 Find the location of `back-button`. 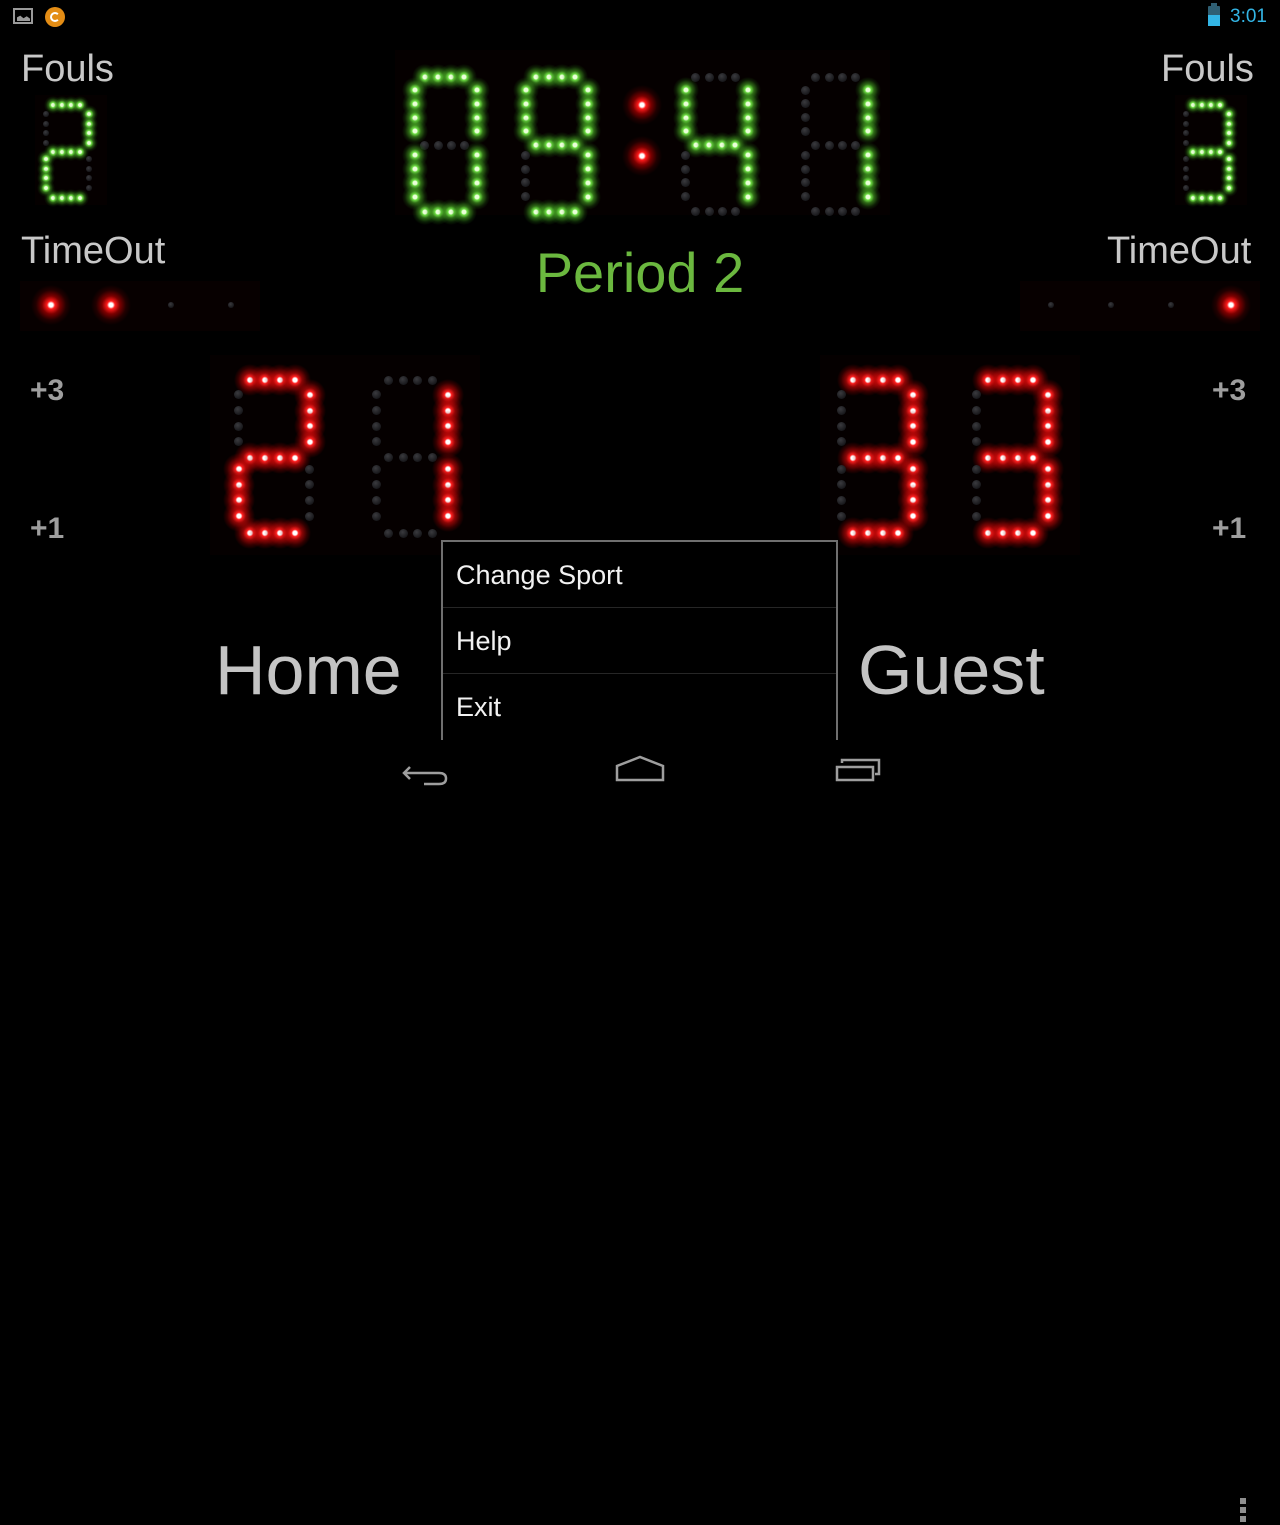

back-button is located at coordinates (424, 770).